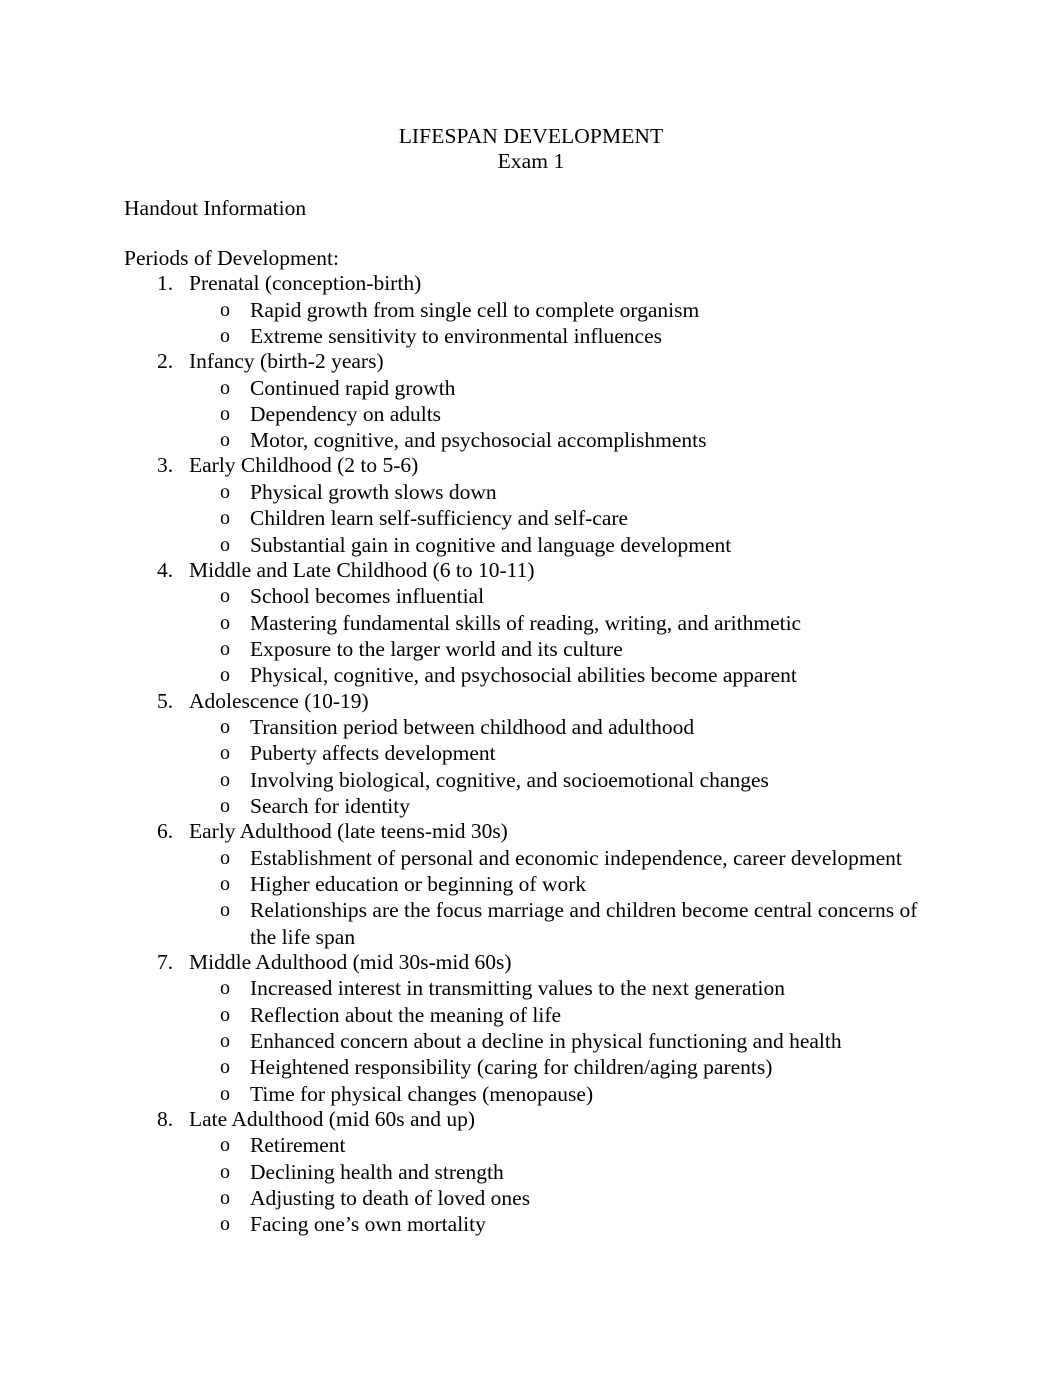 Image resolution: width=1062 pixels, height=1377 pixels. Describe the element at coordinates (367, 596) in the screenshot. I see `sub-bullet-text: School becomes influential` at that location.